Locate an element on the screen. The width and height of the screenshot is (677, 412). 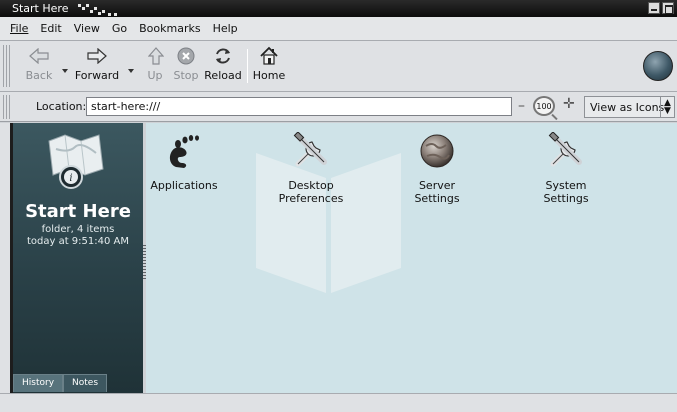
view-as-label: View as Icons is located at coordinates (627, 107).